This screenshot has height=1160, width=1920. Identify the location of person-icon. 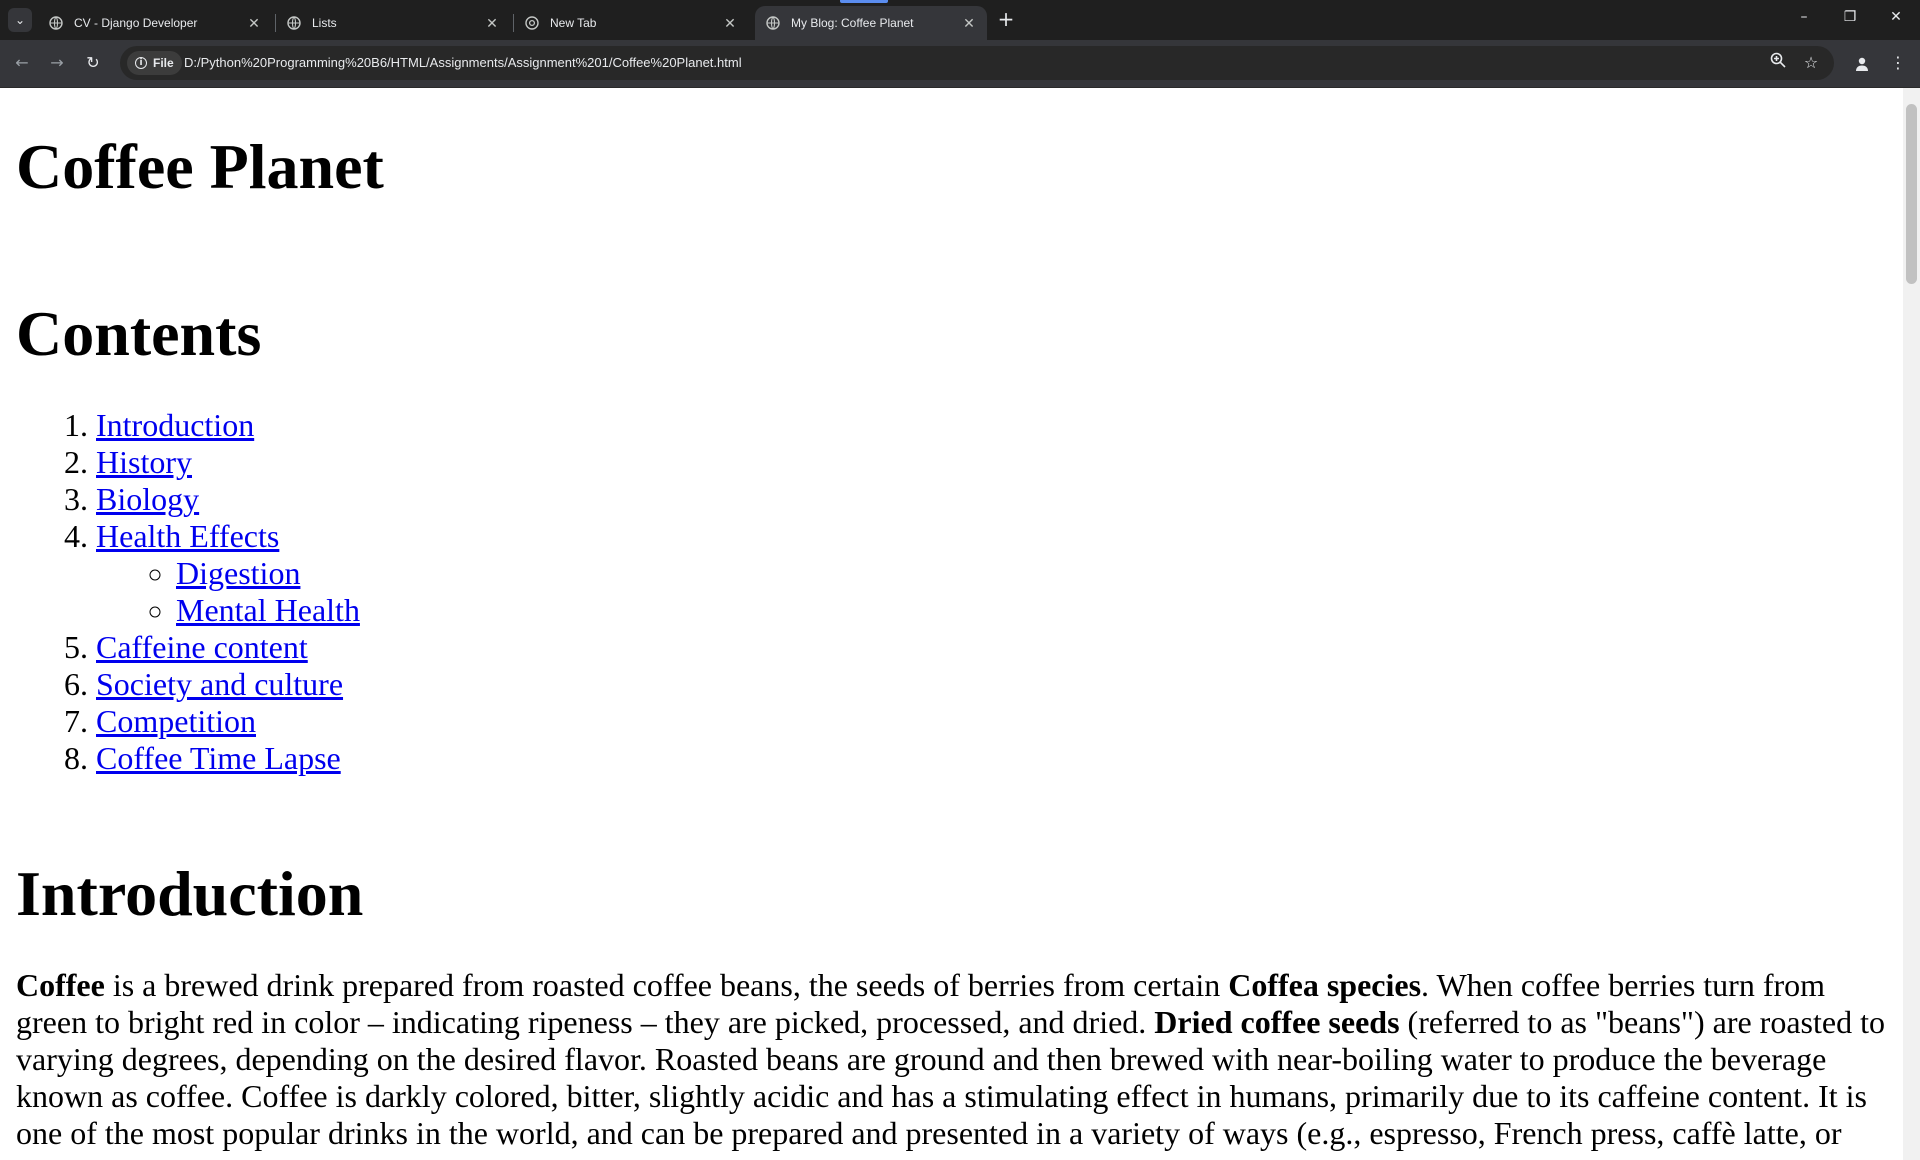
(1862, 62).